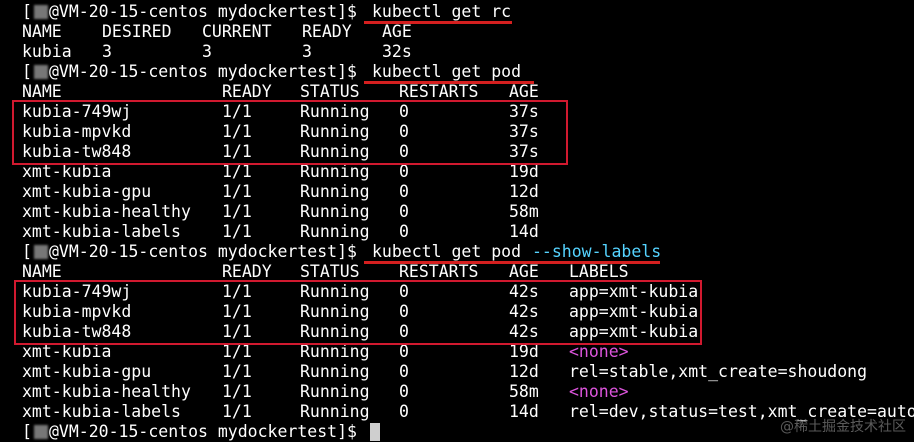 This screenshot has height=442, width=914. What do you see at coordinates (843, 427) in the screenshot?
I see `watermark: @稀土掘金技术社区` at bounding box center [843, 427].